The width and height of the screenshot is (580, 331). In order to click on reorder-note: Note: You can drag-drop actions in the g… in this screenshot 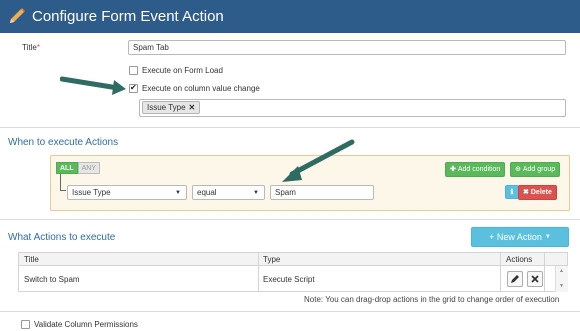, I will do `click(432, 299)`.